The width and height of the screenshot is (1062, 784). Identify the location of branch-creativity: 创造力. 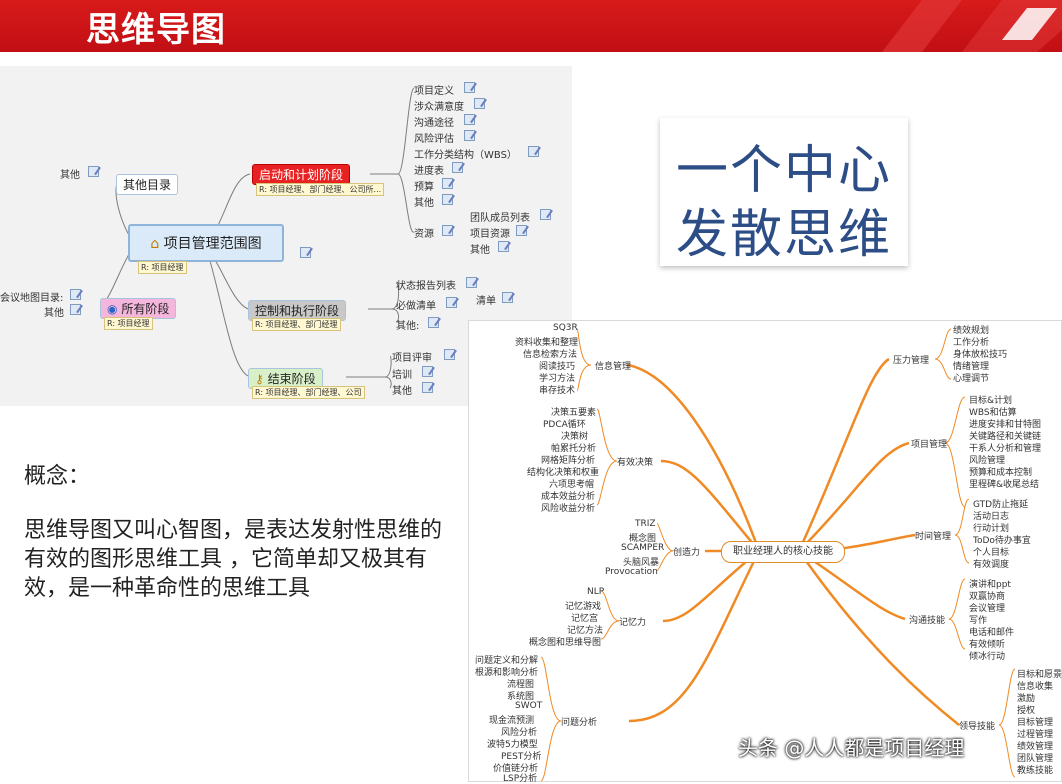
(686, 551).